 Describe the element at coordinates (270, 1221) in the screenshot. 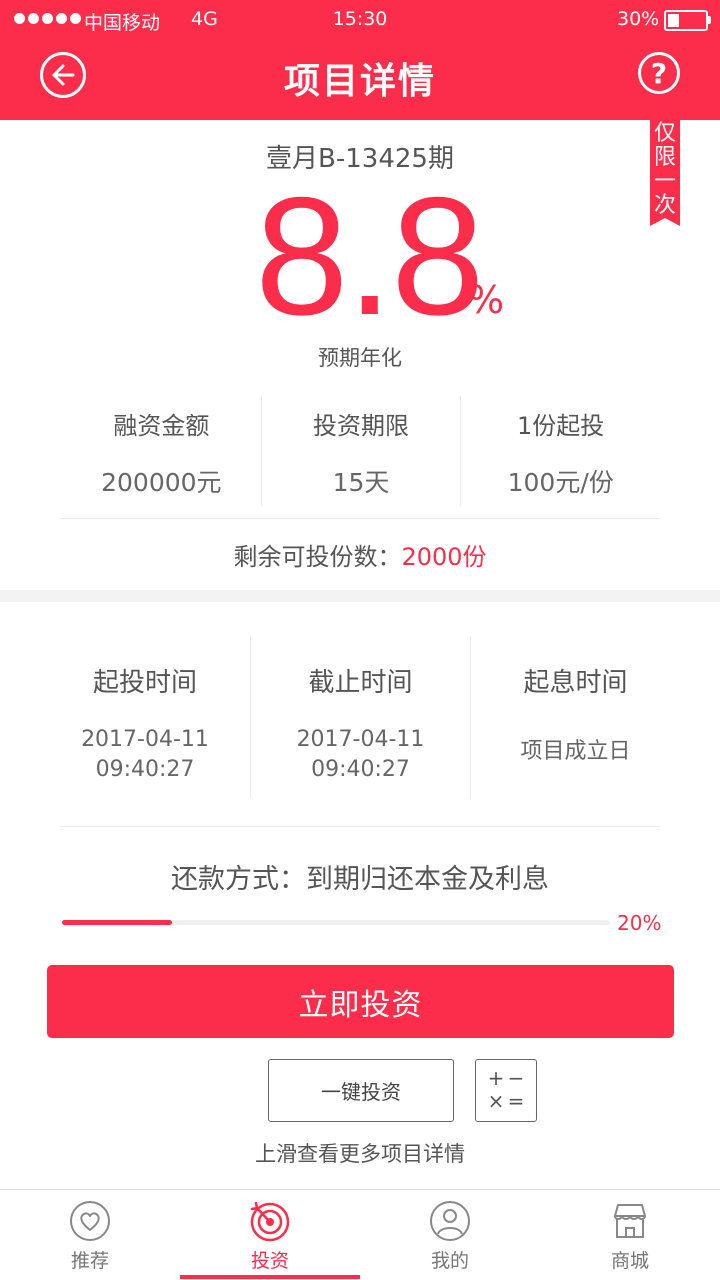

I see `target-icon` at that location.